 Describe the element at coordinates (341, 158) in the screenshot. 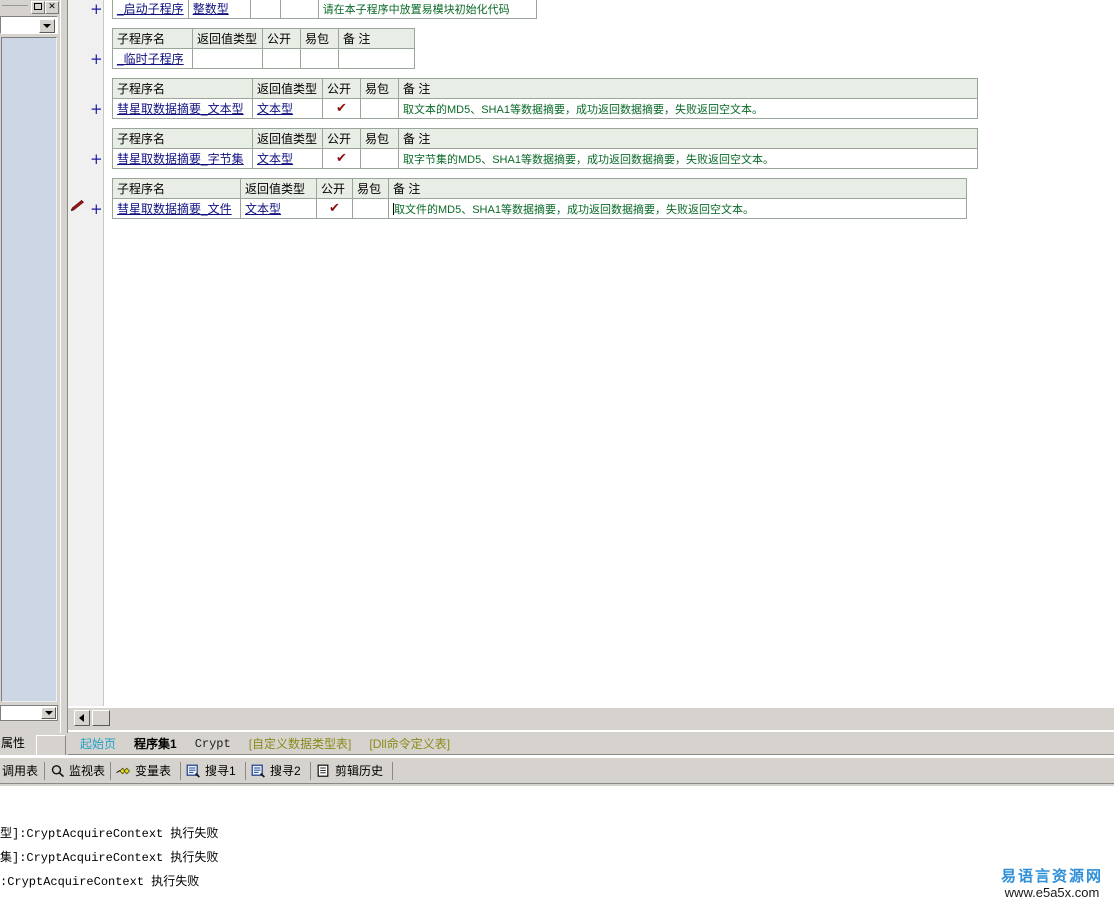

I see `cell-public-3: ✔` at that location.